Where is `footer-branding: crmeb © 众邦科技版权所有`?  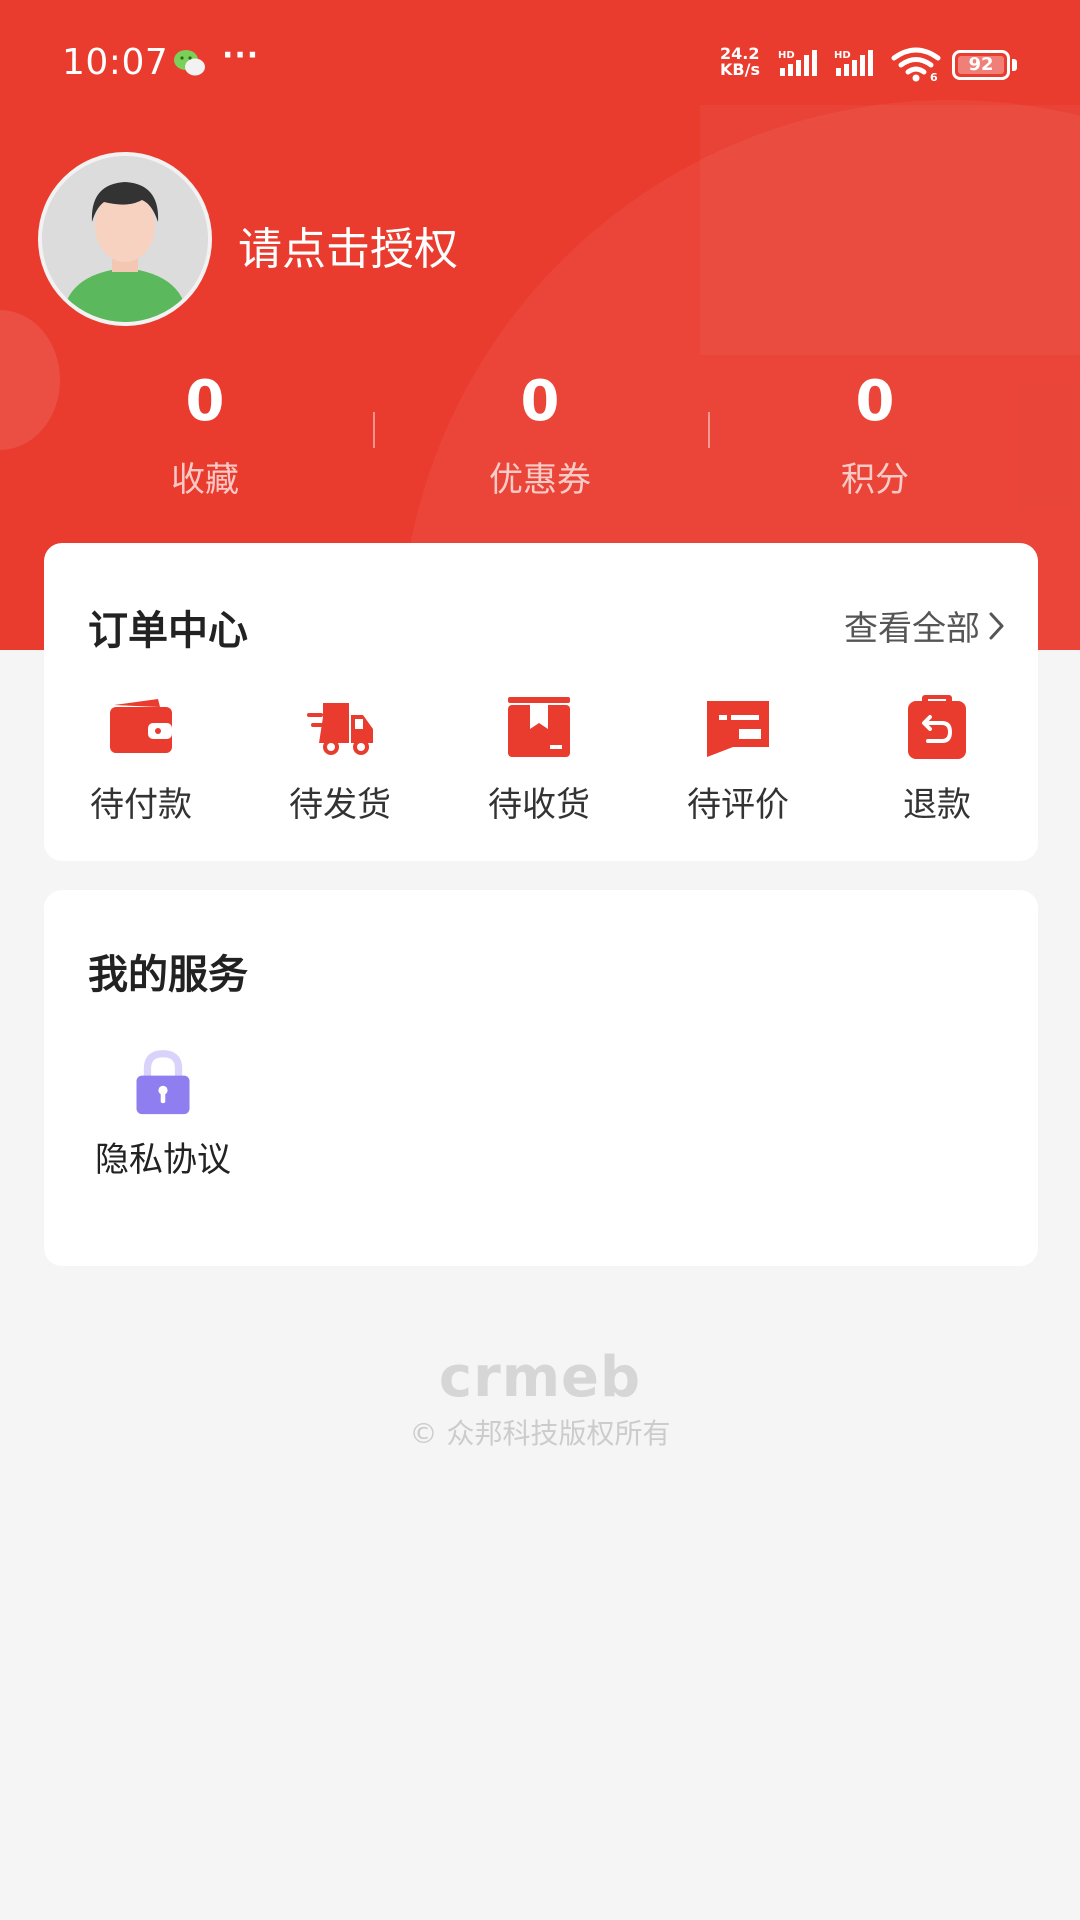
footer-branding: crmeb © 众邦科技版权所有 is located at coordinates (540, 1398).